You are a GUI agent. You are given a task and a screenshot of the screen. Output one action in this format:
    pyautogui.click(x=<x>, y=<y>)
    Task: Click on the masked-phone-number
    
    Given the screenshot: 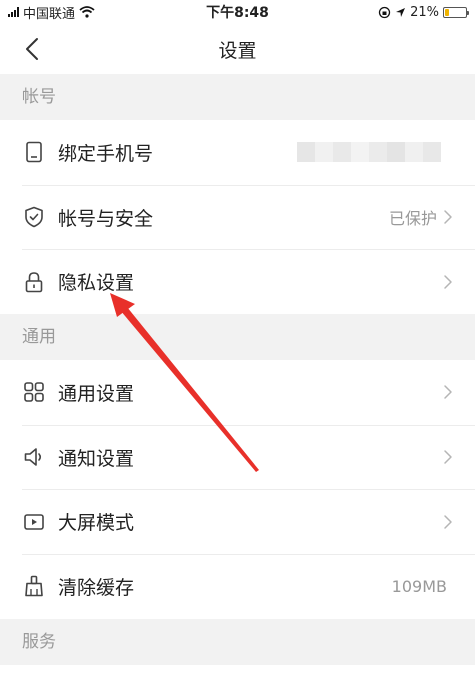 What is the action you would take?
    pyautogui.click(x=369, y=152)
    